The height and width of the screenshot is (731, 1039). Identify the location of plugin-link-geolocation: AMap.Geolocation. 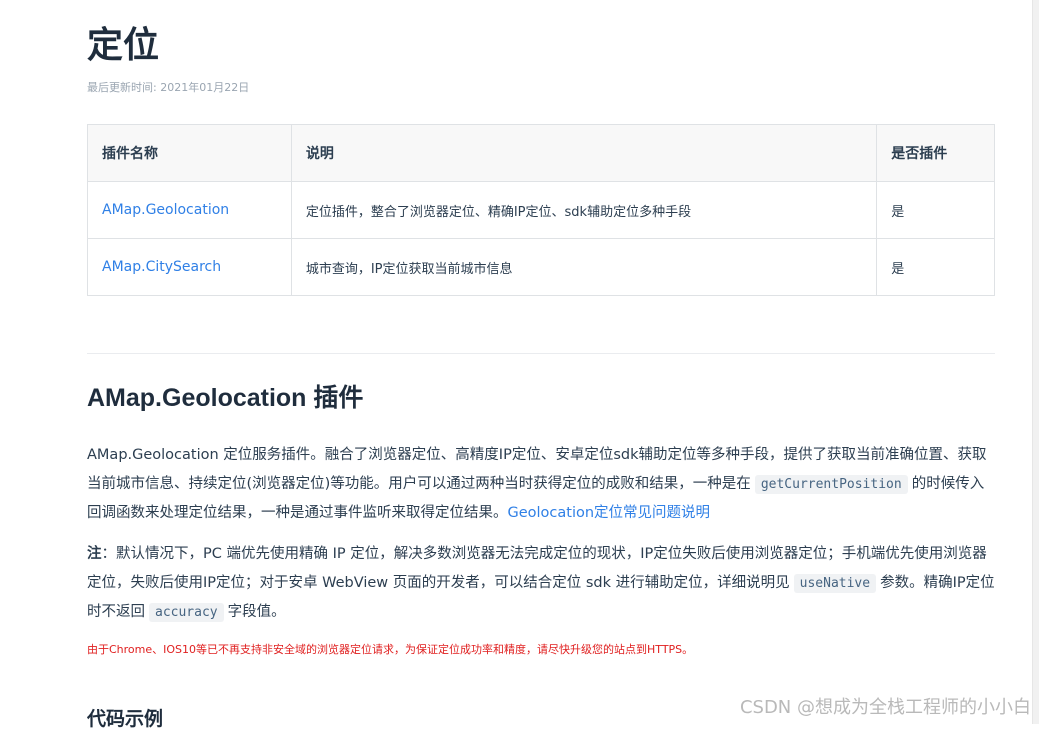
(189, 210).